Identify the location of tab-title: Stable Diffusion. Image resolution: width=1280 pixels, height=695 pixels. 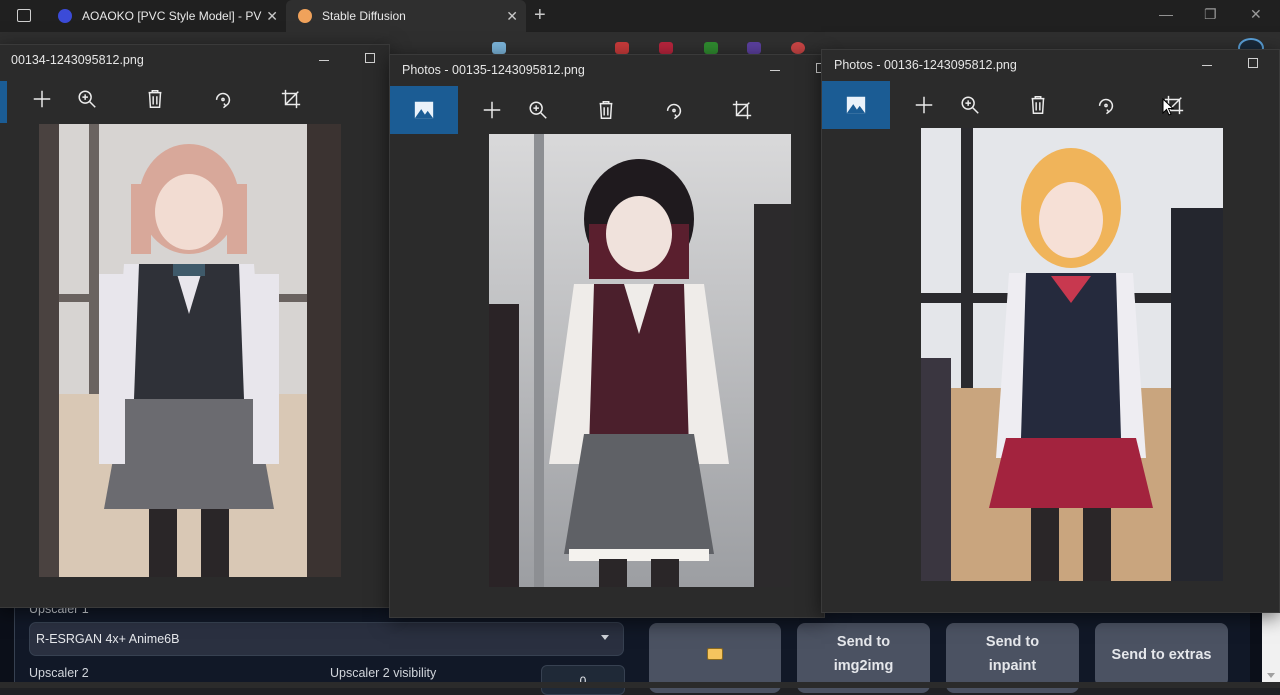
(364, 16).